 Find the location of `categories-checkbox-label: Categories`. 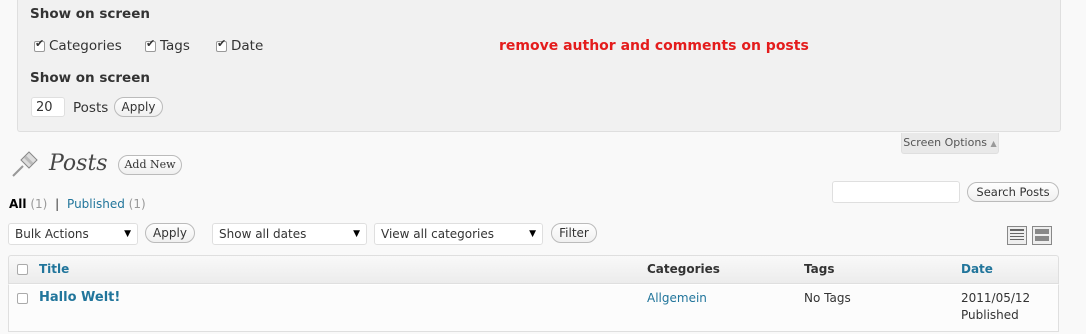

categories-checkbox-label: Categories is located at coordinates (85, 46).